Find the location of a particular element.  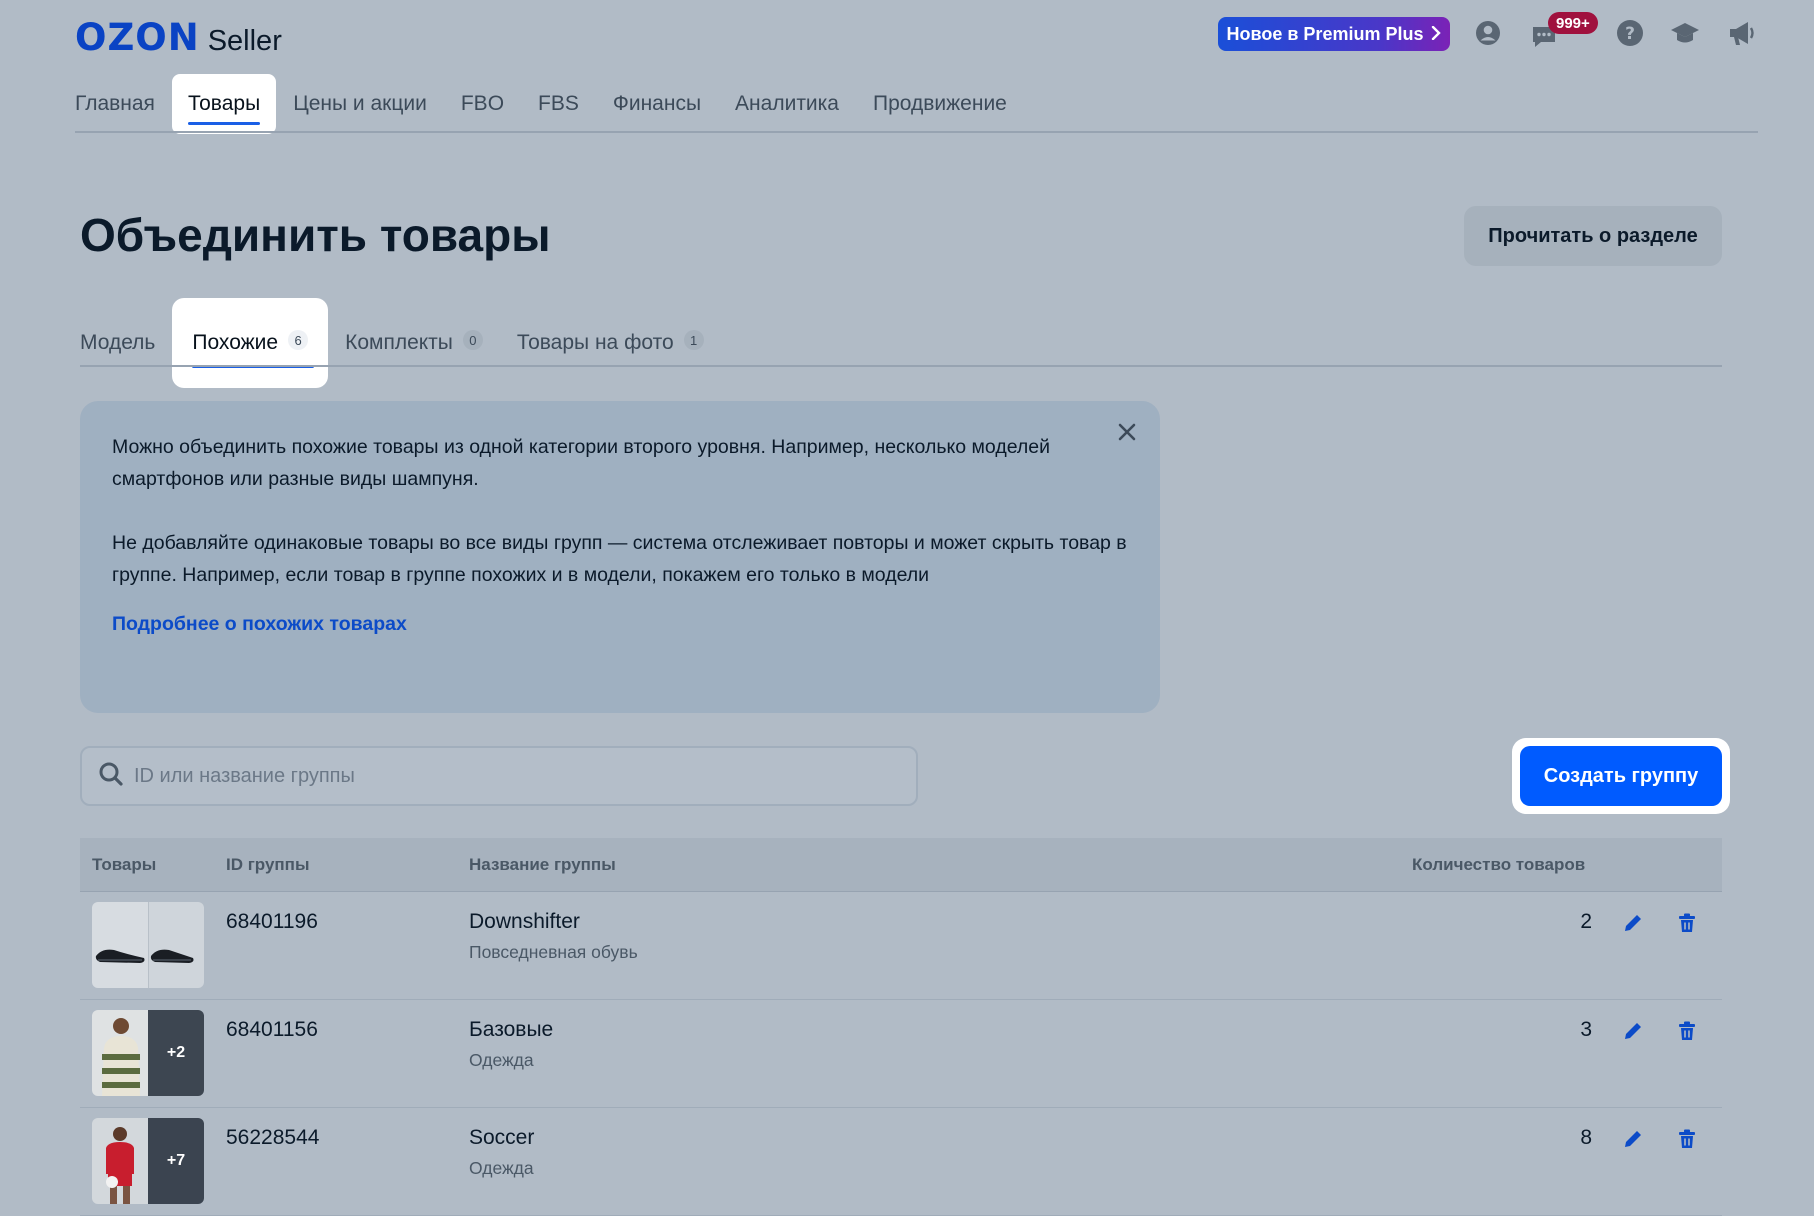

table-row: +7 56228544 Soccer Одежда 8 is located at coordinates (901, 1162).